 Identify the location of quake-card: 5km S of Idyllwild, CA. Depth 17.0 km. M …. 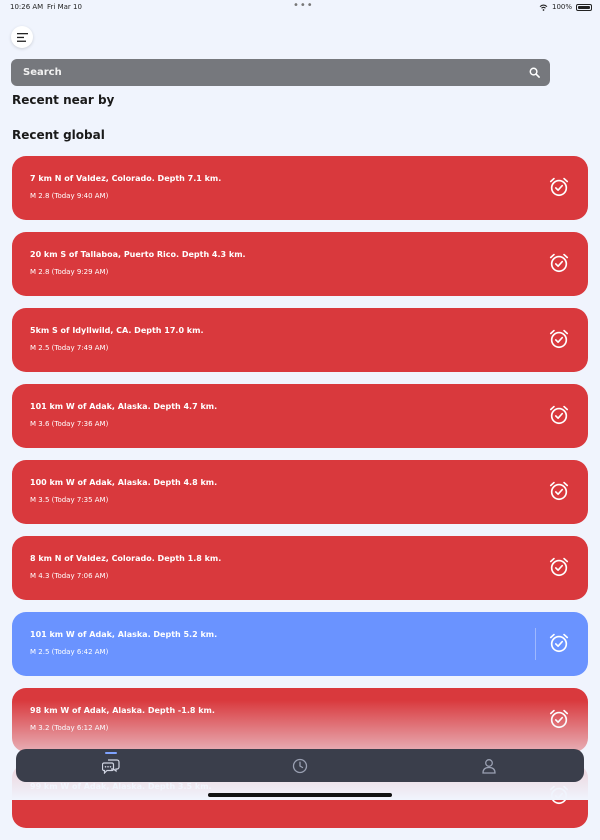
(300, 340).